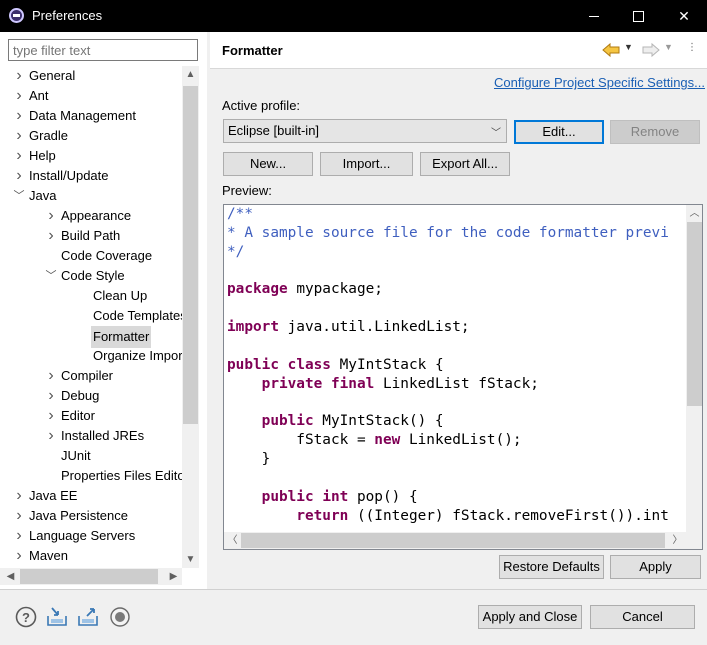 Image resolution: width=707 pixels, height=645 pixels. I want to click on tree-item-label: Install/Update, so click(69, 175).